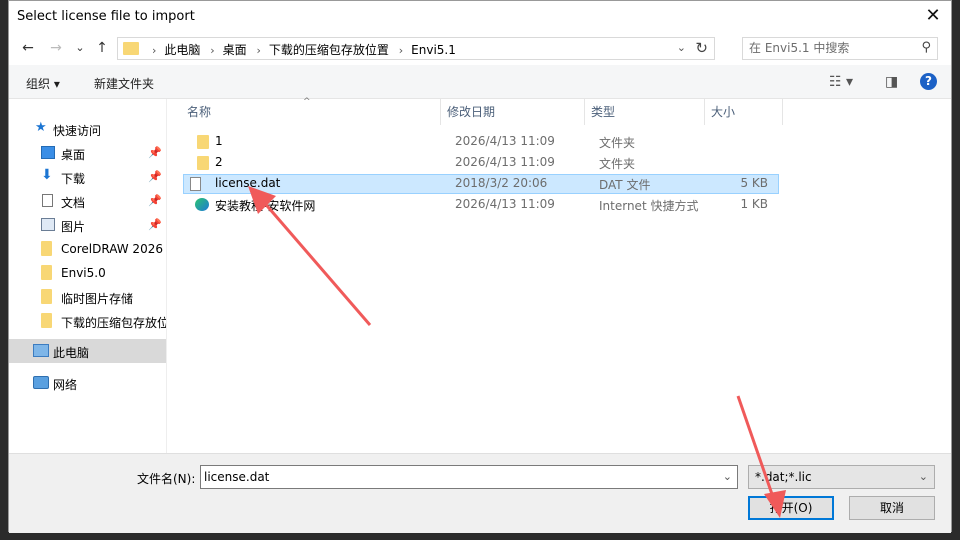 This screenshot has width=960, height=540. Describe the element at coordinates (891, 82) in the screenshot. I see `preview-pane-icon: ◨` at that location.